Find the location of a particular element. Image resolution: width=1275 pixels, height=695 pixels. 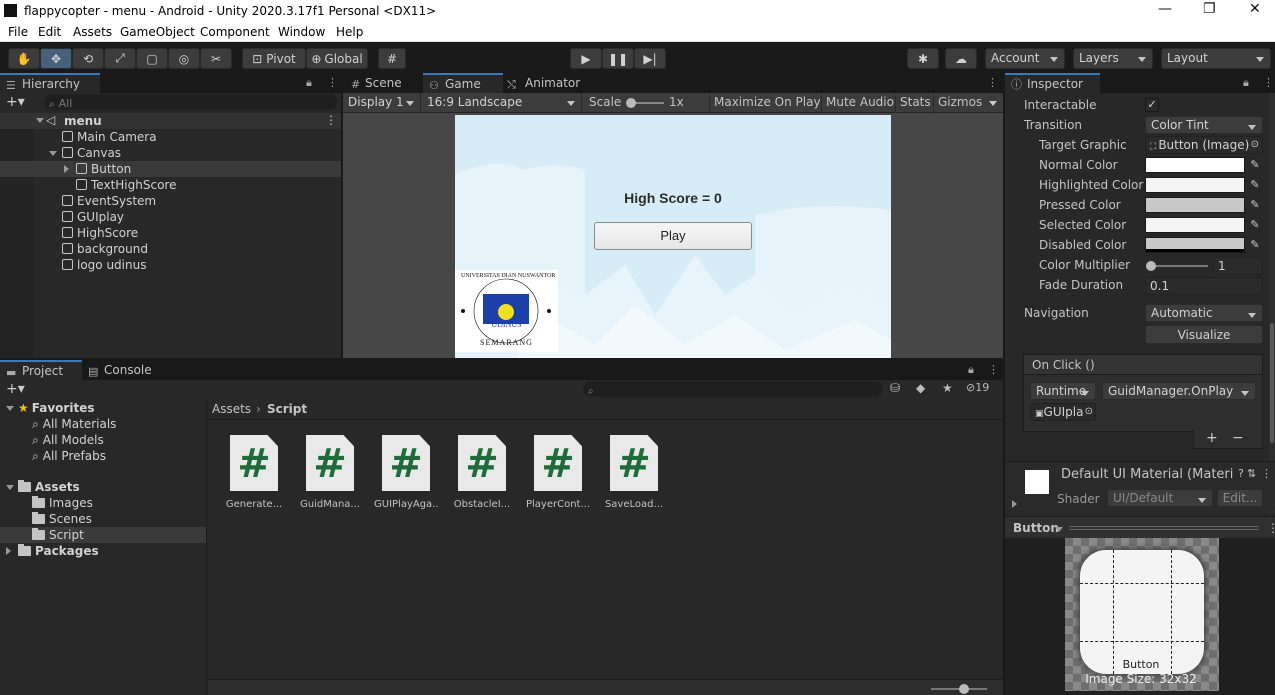

filter-label-icon: ◆ is located at coordinates (920, 388).